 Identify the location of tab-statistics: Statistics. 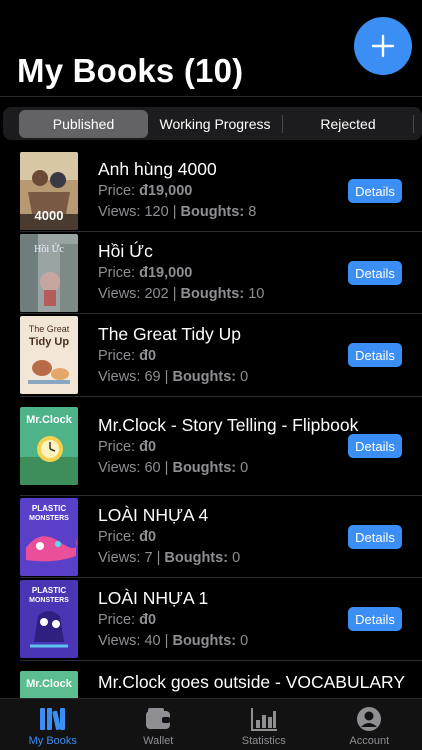
(264, 724).